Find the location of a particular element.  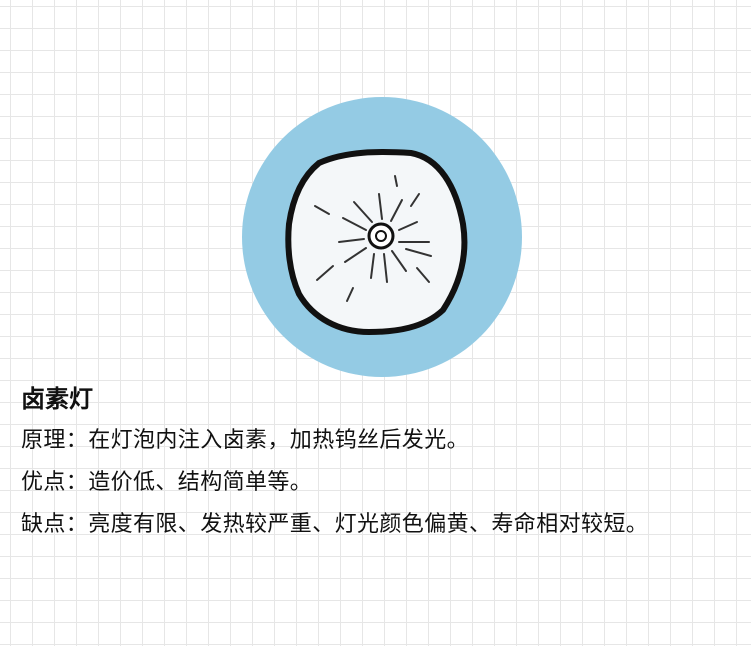

advantages-text: 优点：造价低、结构简单等。 is located at coordinates (167, 482).